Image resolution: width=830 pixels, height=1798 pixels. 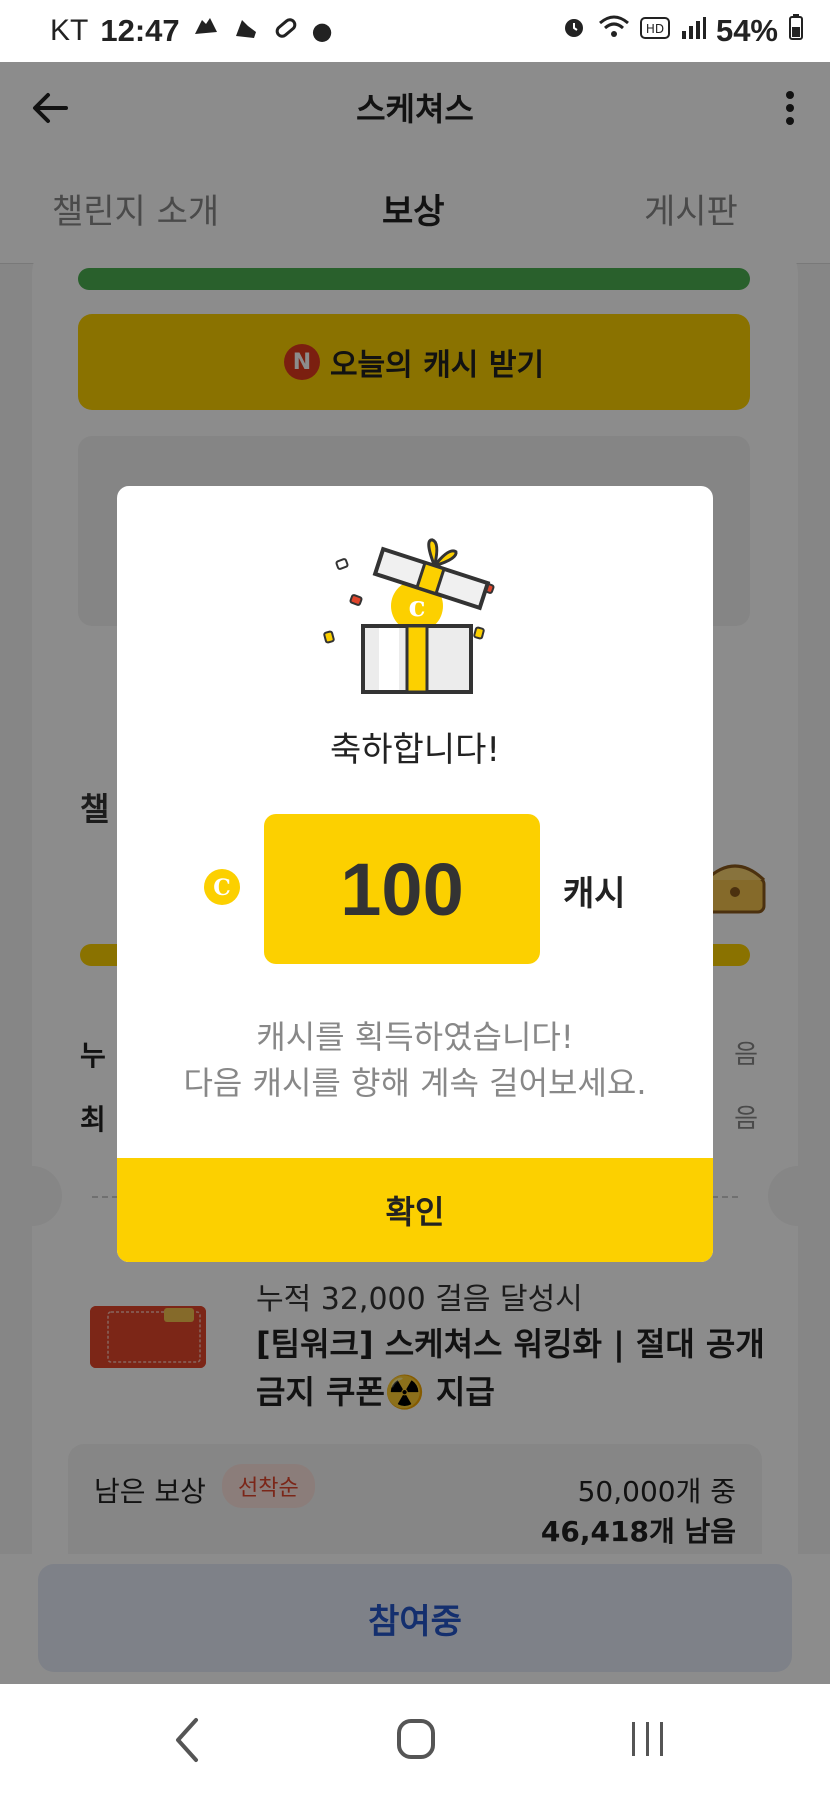 I want to click on hd-icon: HD, so click(x=654, y=31).